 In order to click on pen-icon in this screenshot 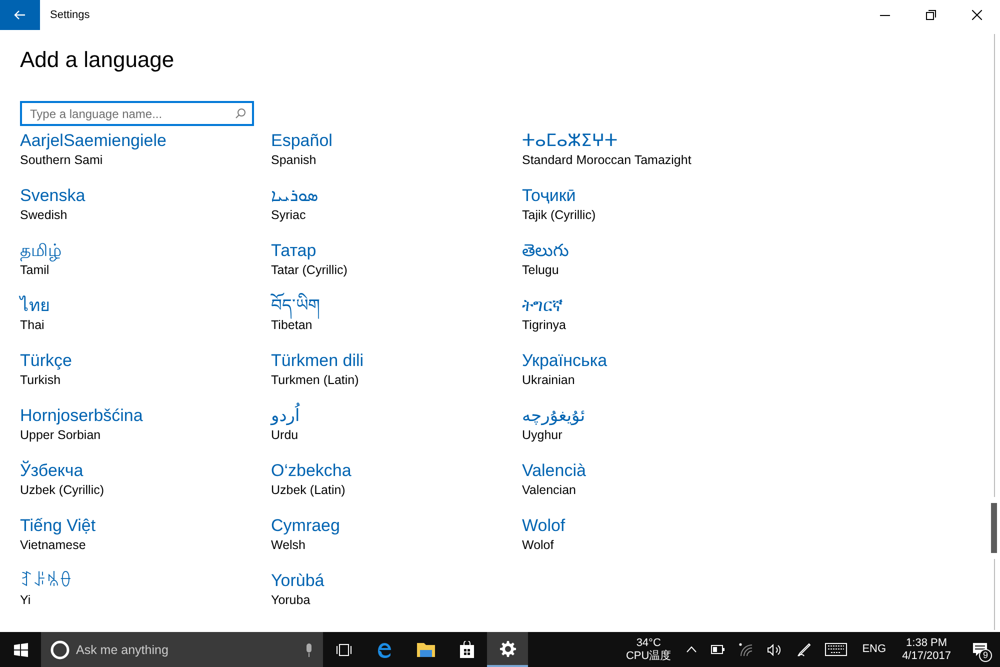, I will do `click(804, 649)`.